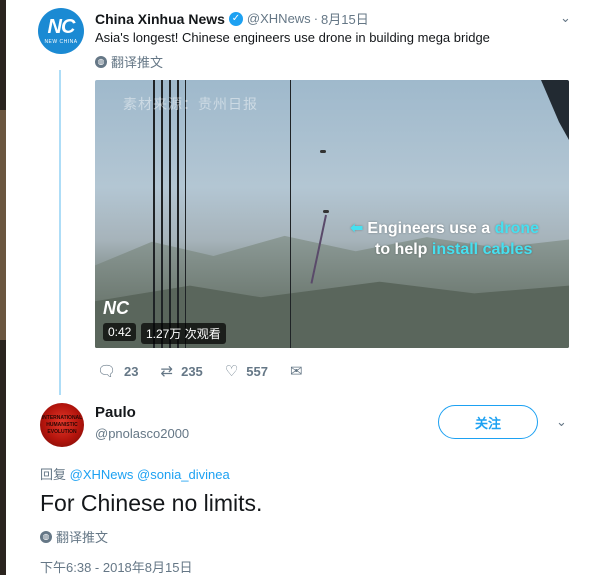 The image size is (600, 575). I want to click on avatar-text-line: EVOLUTION, so click(62, 431).